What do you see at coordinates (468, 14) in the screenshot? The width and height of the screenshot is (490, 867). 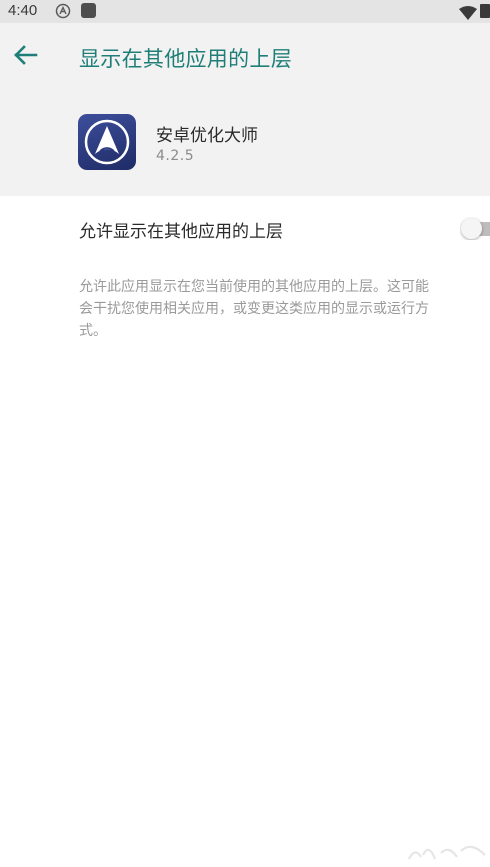 I see `wifi-icon` at bounding box center [468, 14].